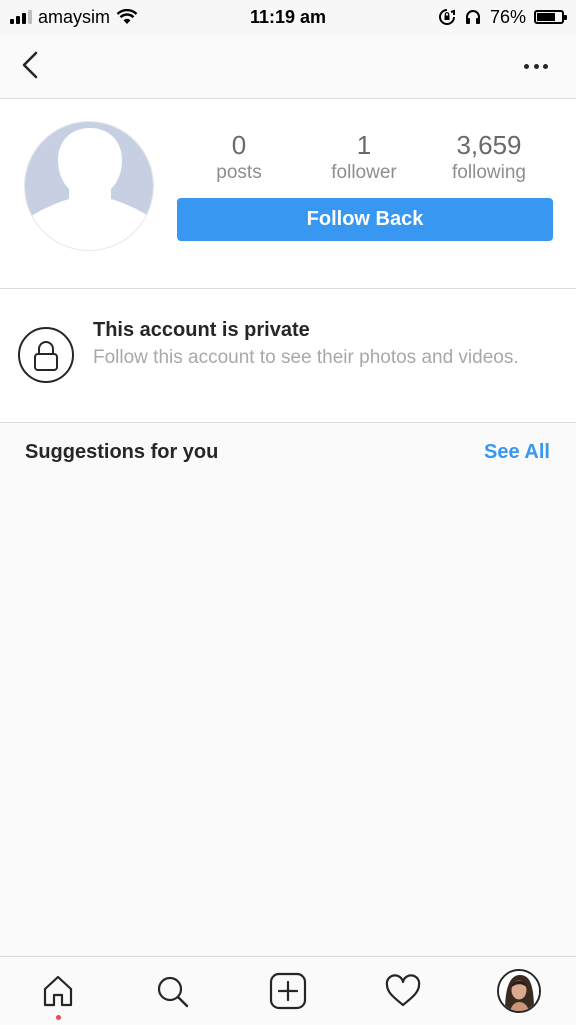 The width and height of the screenshot is (576, 1025). I want to click on stat-following: 3,659 following, so click(489, 157).